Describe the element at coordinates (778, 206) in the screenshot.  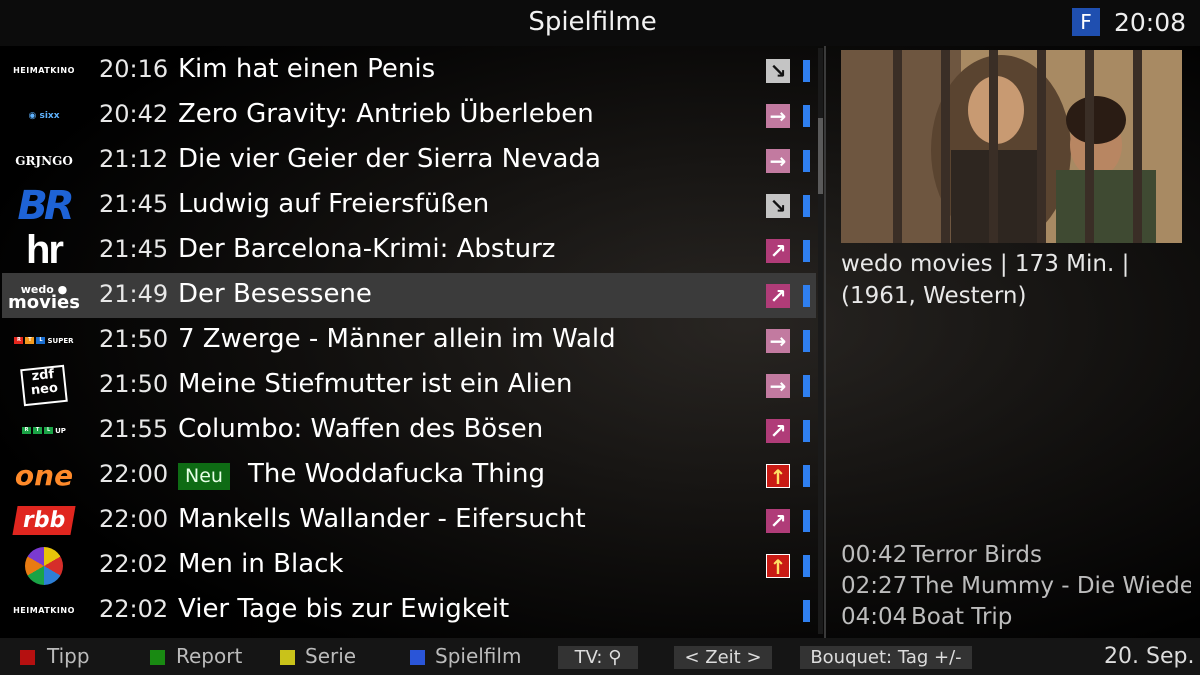
I see `rating-arrow-icon: ↘` at that location.